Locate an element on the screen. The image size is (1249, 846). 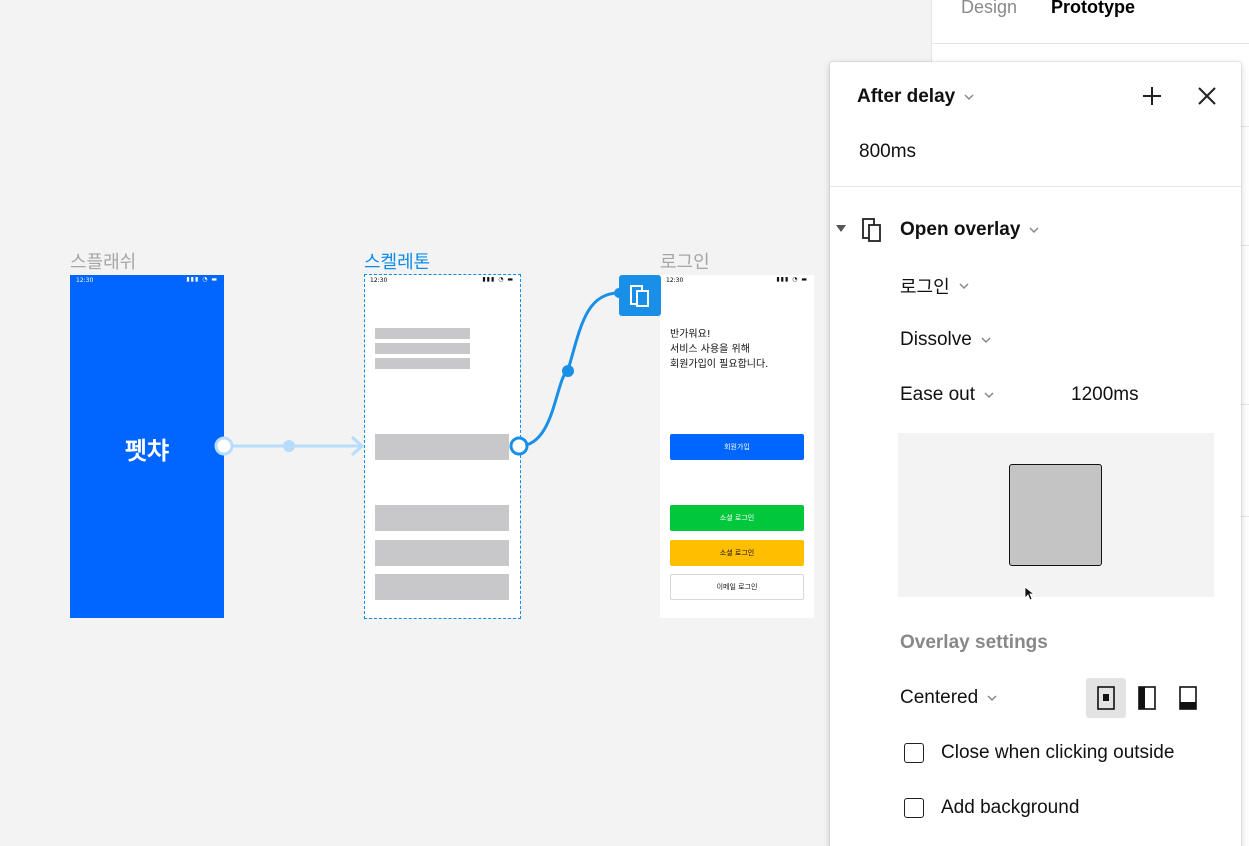
position-label: Centered is located at coordinates (939, 697).